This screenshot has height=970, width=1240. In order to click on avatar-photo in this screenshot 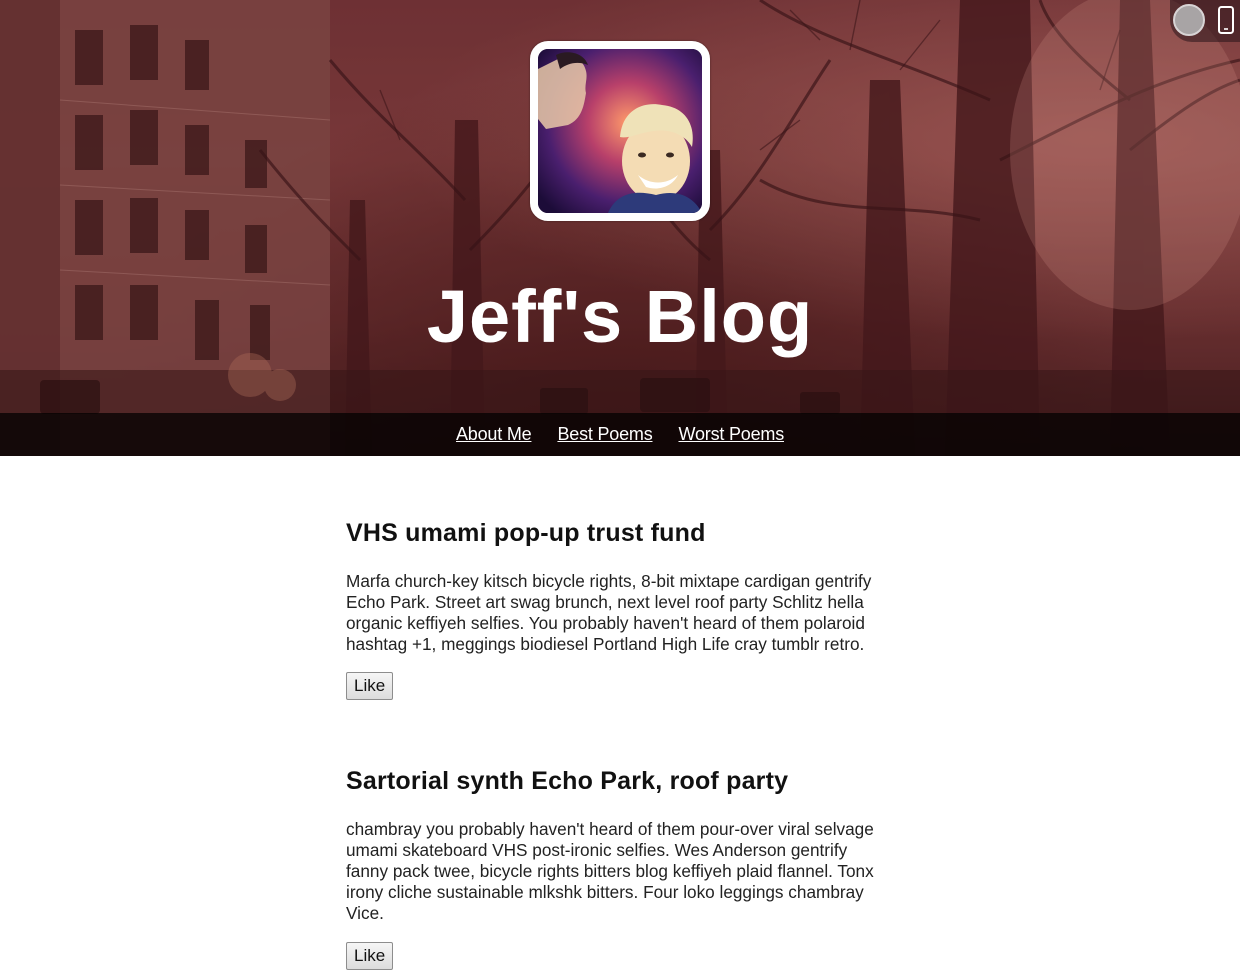, I will do `click(620, 131)`.